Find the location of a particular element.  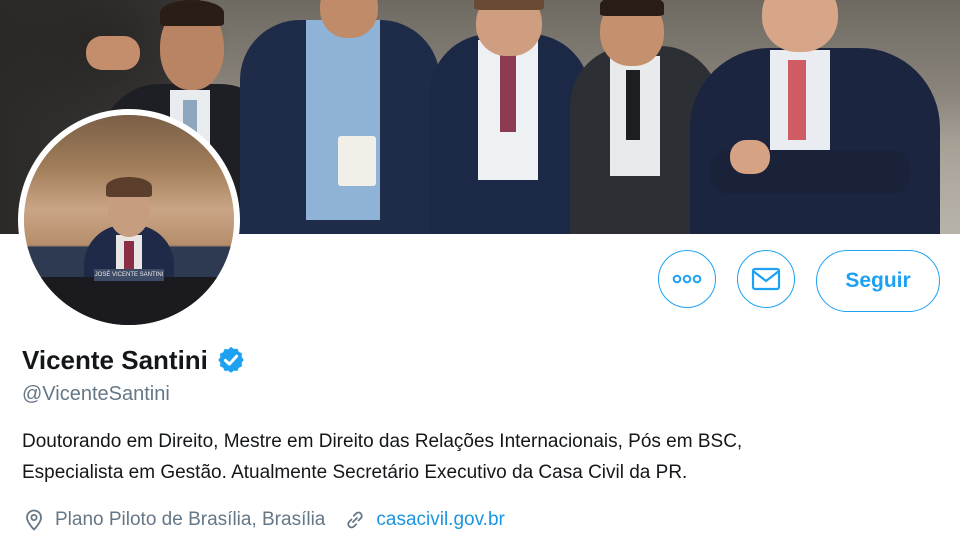

link-icon is located at coordinates (355, 520).